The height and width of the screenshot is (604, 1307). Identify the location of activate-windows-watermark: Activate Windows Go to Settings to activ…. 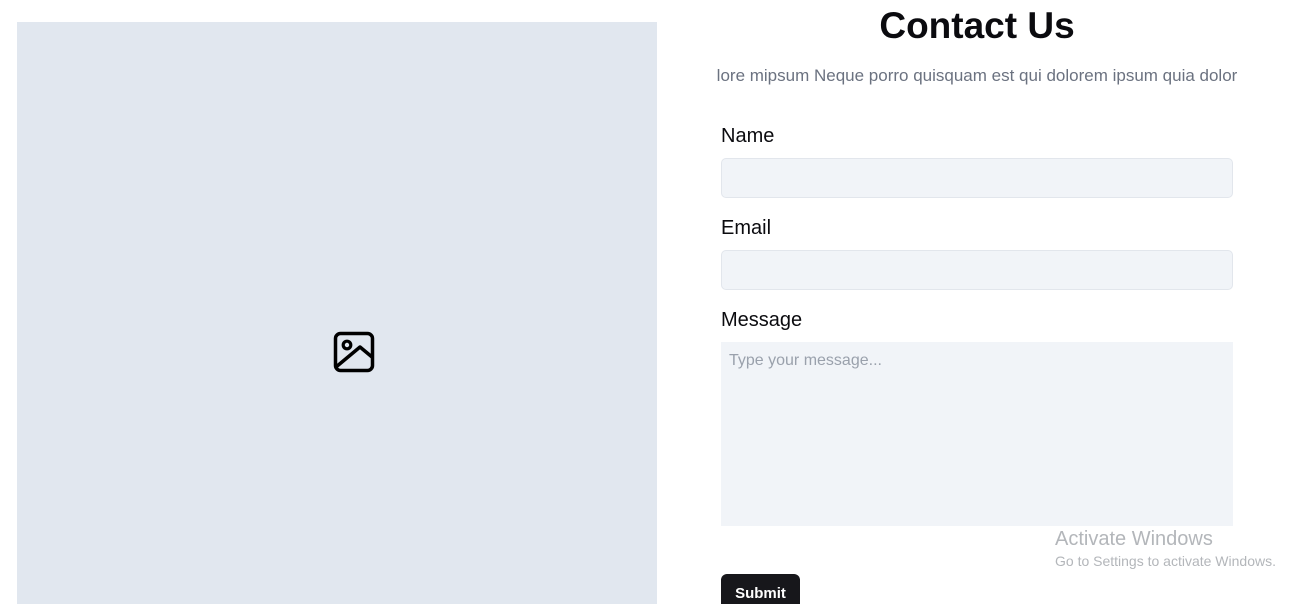
(1165, 549).